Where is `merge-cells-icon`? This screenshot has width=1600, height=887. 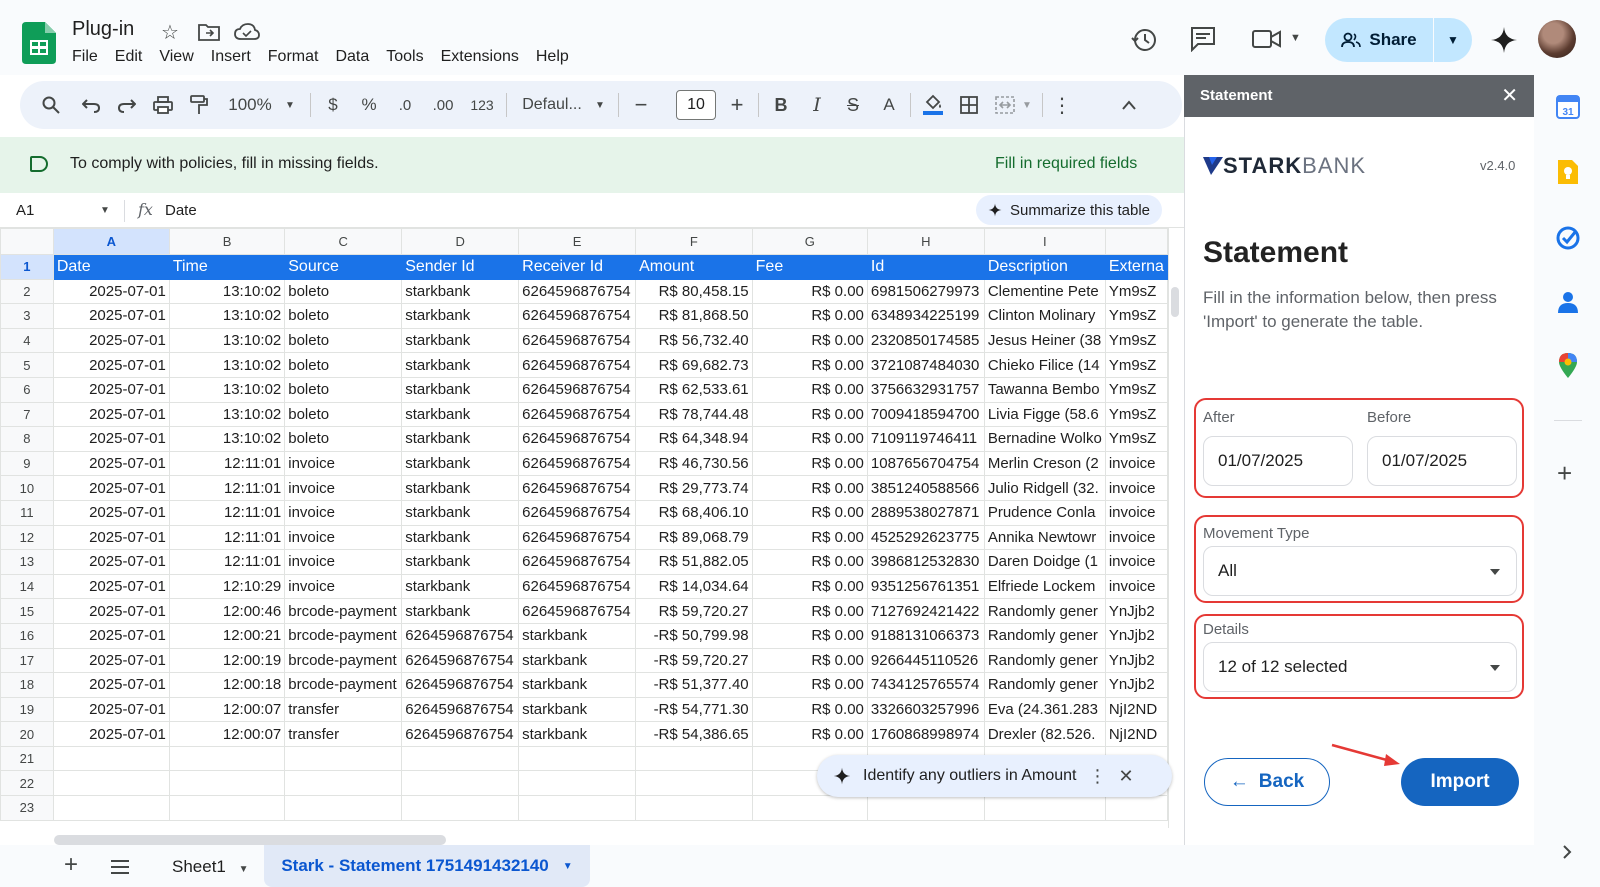 merge-cells-icon is located at coordinates (1005, 105).